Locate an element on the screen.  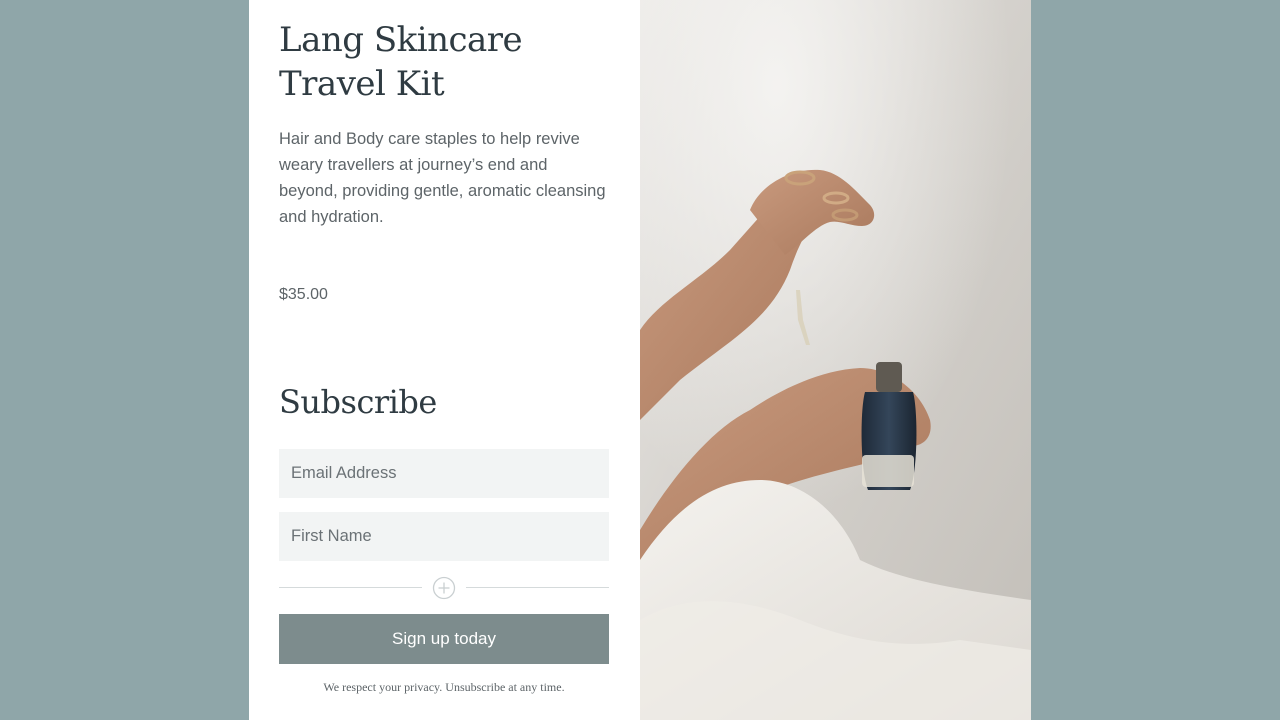
form-divider is located at coordinates (444, 588).